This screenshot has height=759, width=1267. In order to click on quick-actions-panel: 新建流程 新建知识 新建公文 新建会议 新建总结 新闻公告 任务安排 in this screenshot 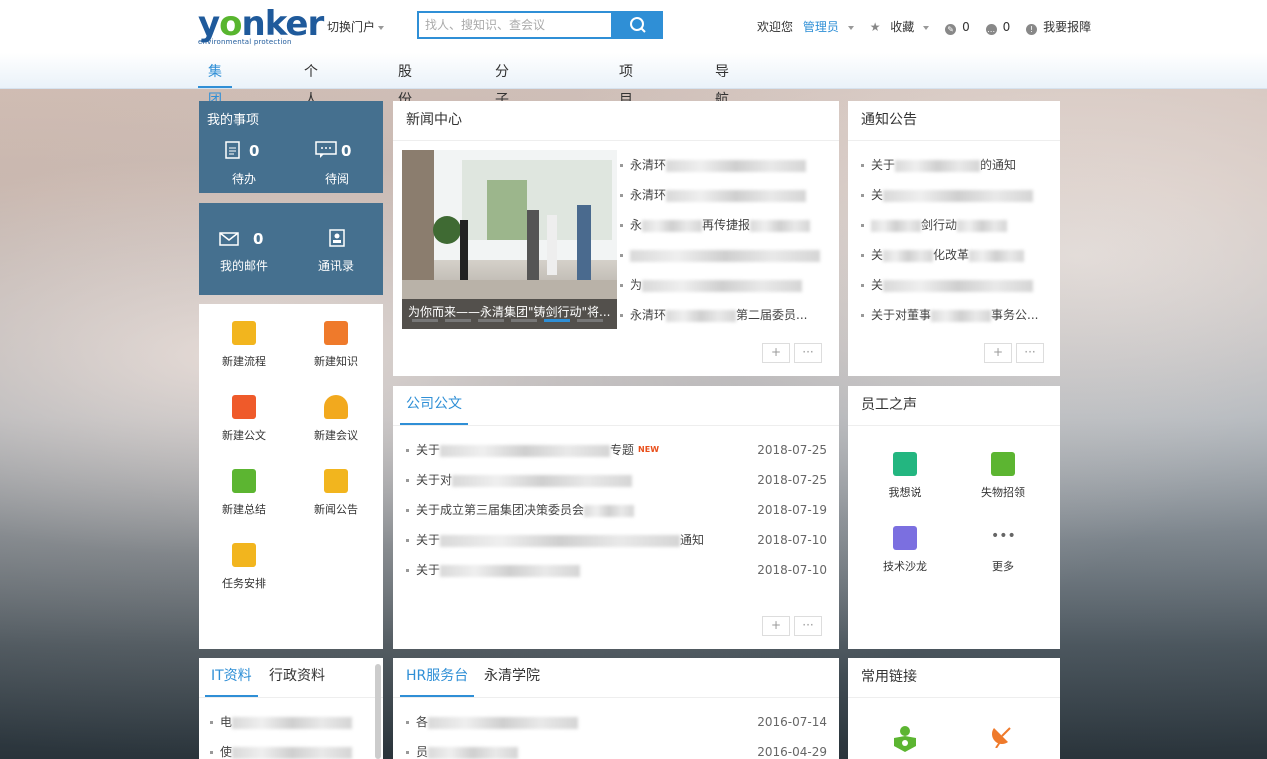, I will do `click(291, 476)`.